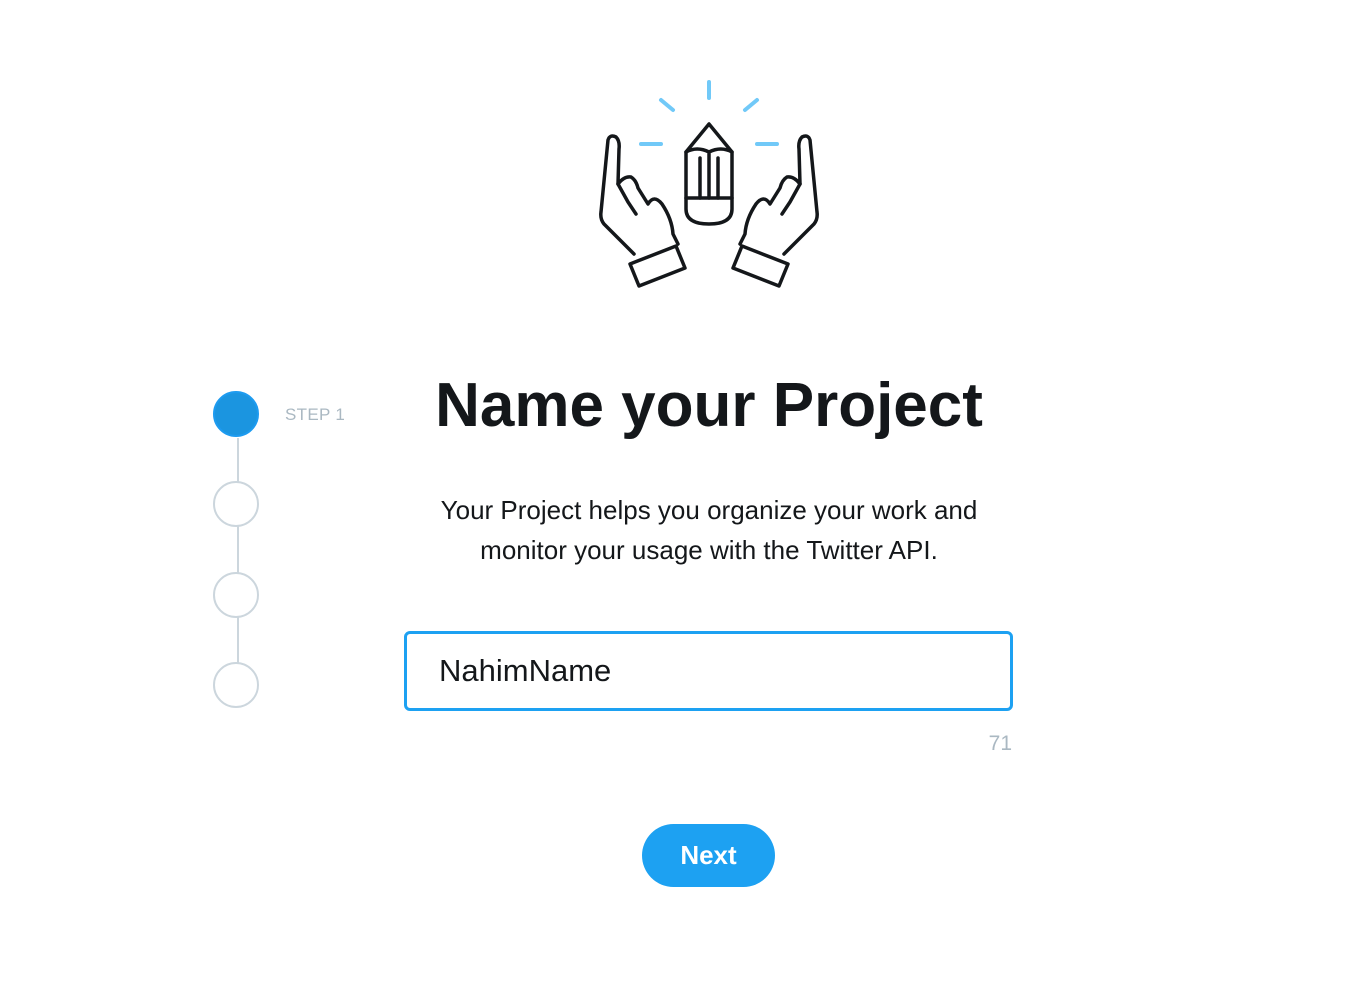  I want to click on current-step-label: STEP 1, so click(315, 414).